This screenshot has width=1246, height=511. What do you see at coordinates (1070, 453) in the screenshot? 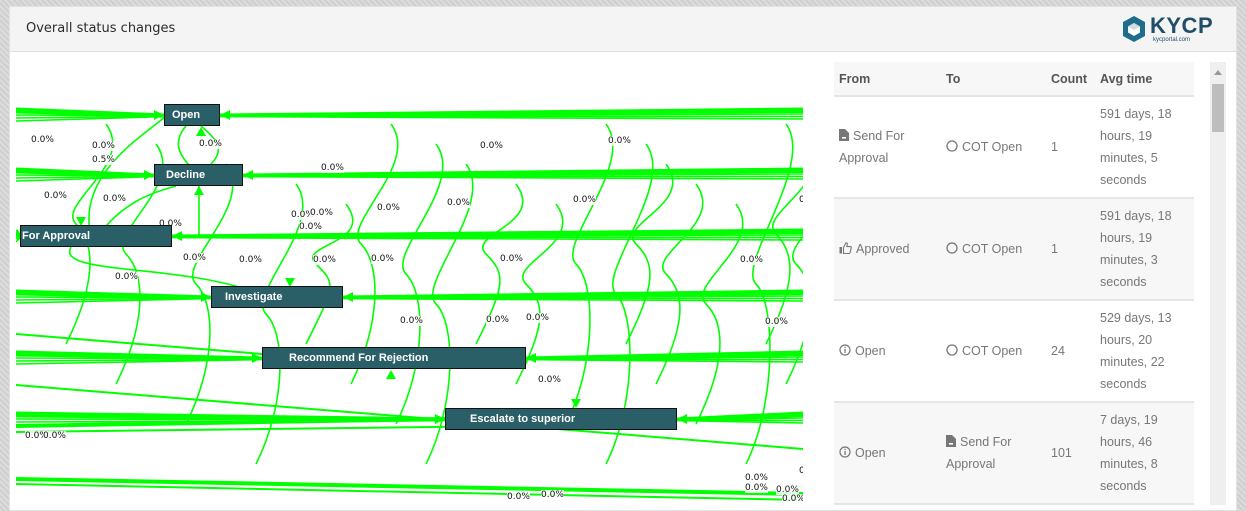
I see `cell-count: 101` at bounding box center [1070, 453].